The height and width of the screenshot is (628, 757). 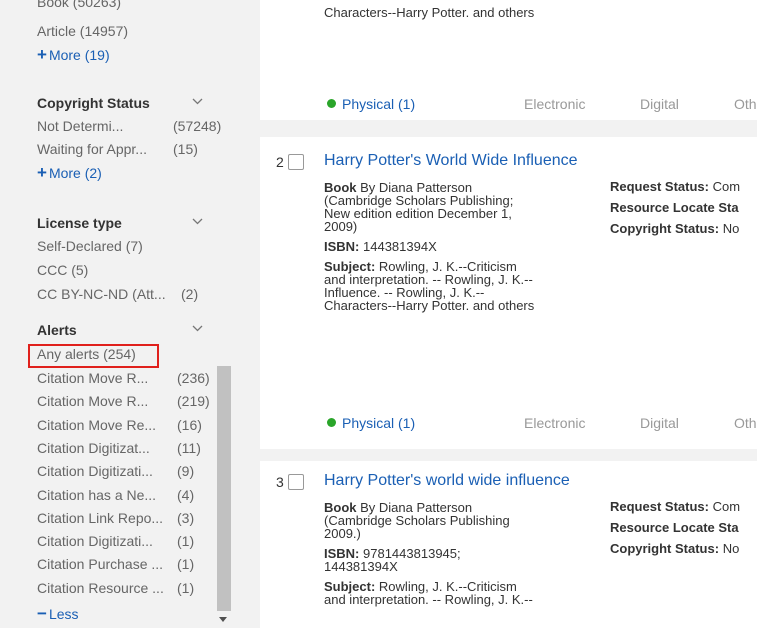 I want to click on facet-item-alert: Citation Purchase ... (1), so click(x=115, y=564).